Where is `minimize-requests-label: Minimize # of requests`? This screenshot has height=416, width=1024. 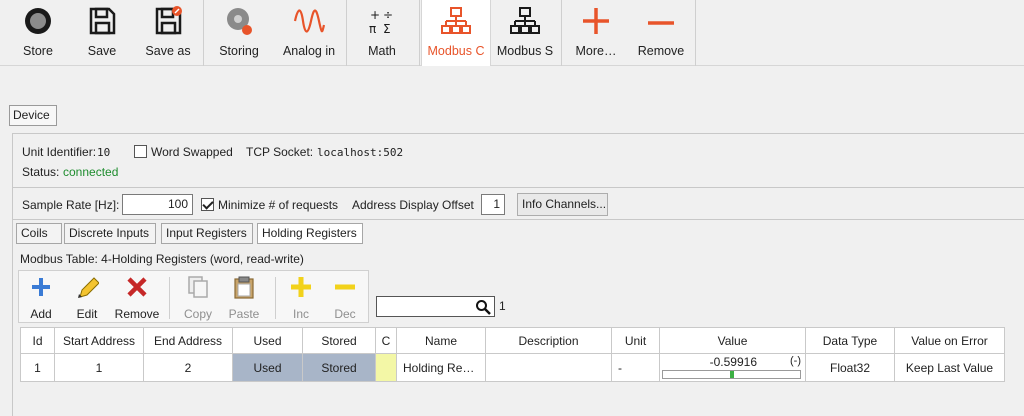
minimize-requests-label: Minimize # of requests is located at coordinates (278, 205).